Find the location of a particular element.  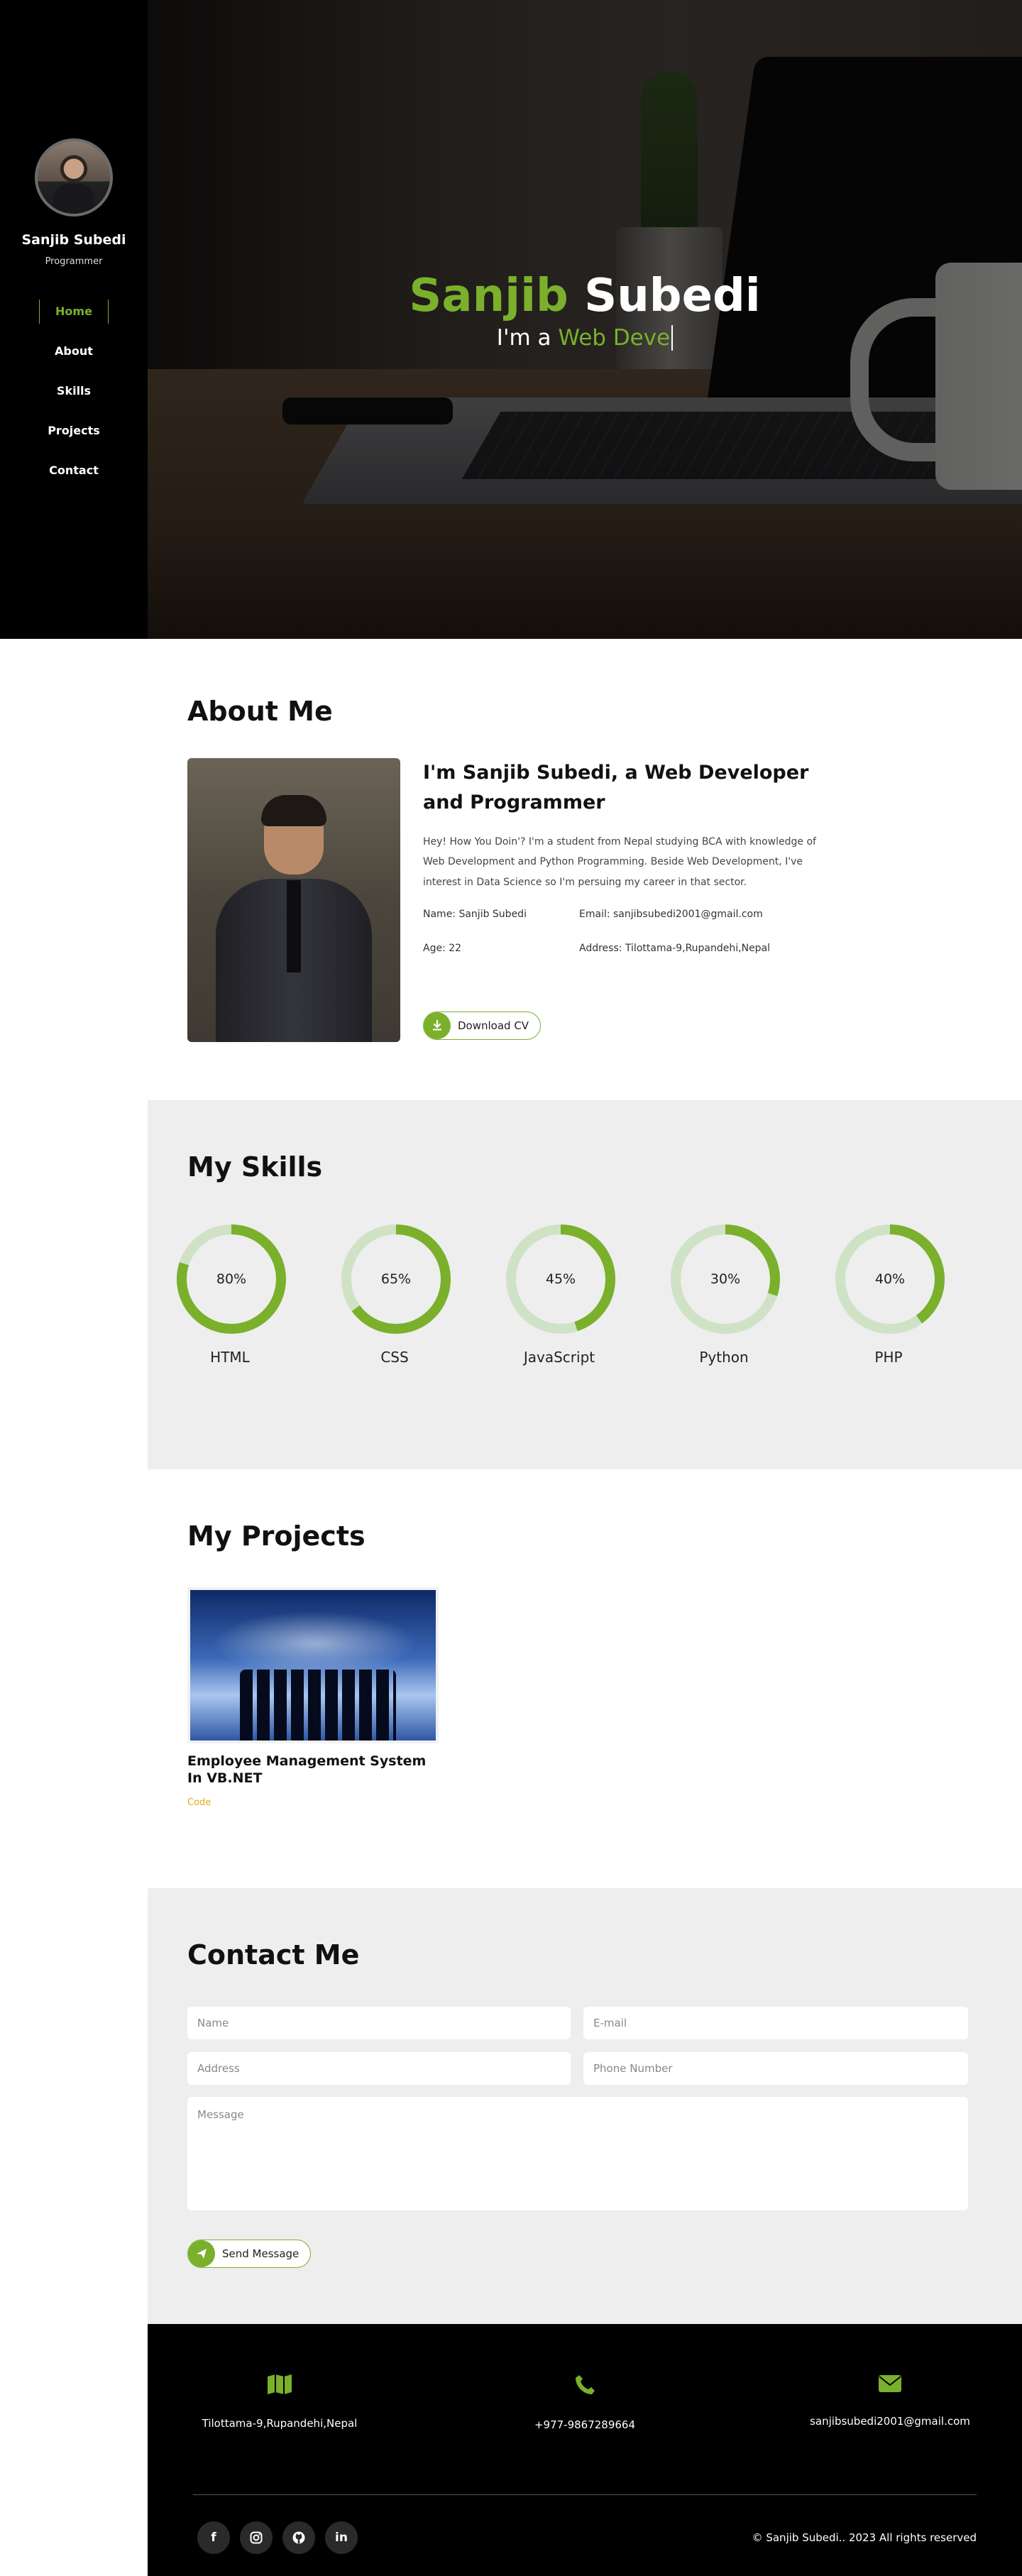

skill-name: PHP is located at coordinates (888, 1357).